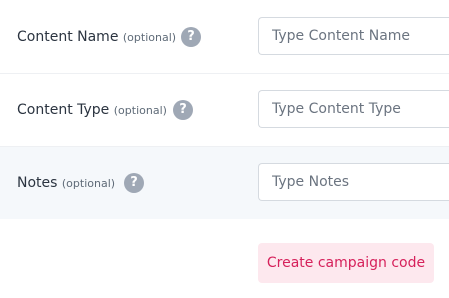 Image resolution: width=449 pixels, height=298 pixels. Describe the element at coordinates (353, 182) in the screenshot. I see `notes-input` at that location.